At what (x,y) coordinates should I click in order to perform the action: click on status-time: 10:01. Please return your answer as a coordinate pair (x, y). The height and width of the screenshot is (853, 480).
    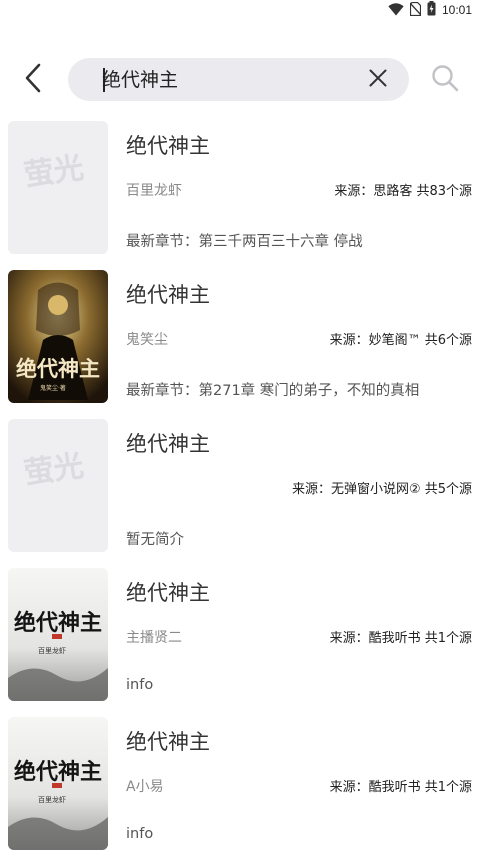
    Looking at the image, I should click on (456, 10).